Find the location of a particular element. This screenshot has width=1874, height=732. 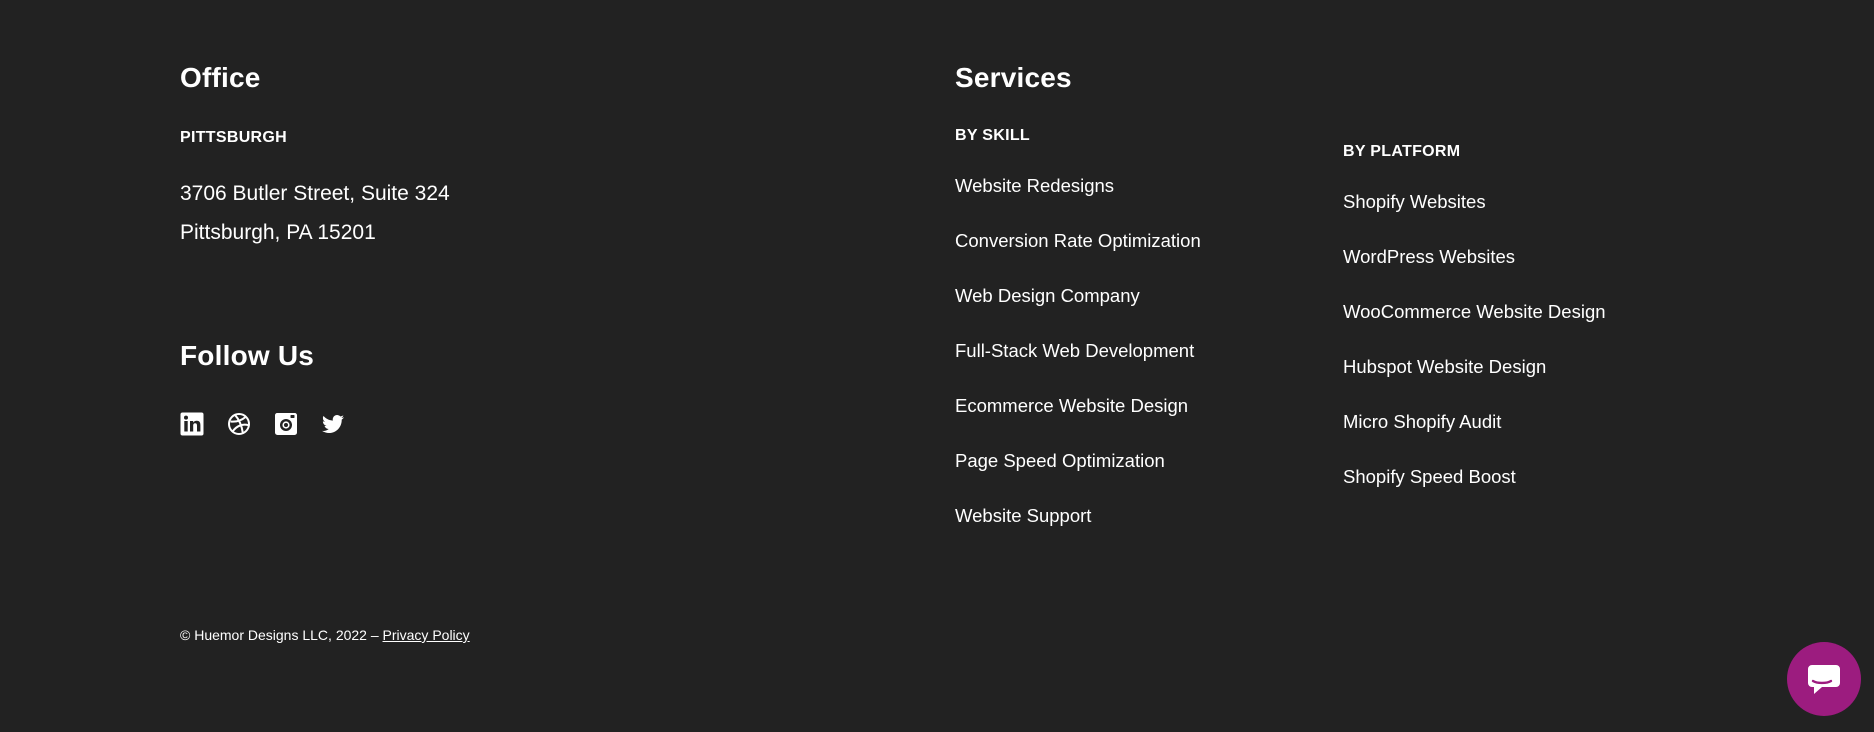

twitter-icon is located at coordinates (333, 424).